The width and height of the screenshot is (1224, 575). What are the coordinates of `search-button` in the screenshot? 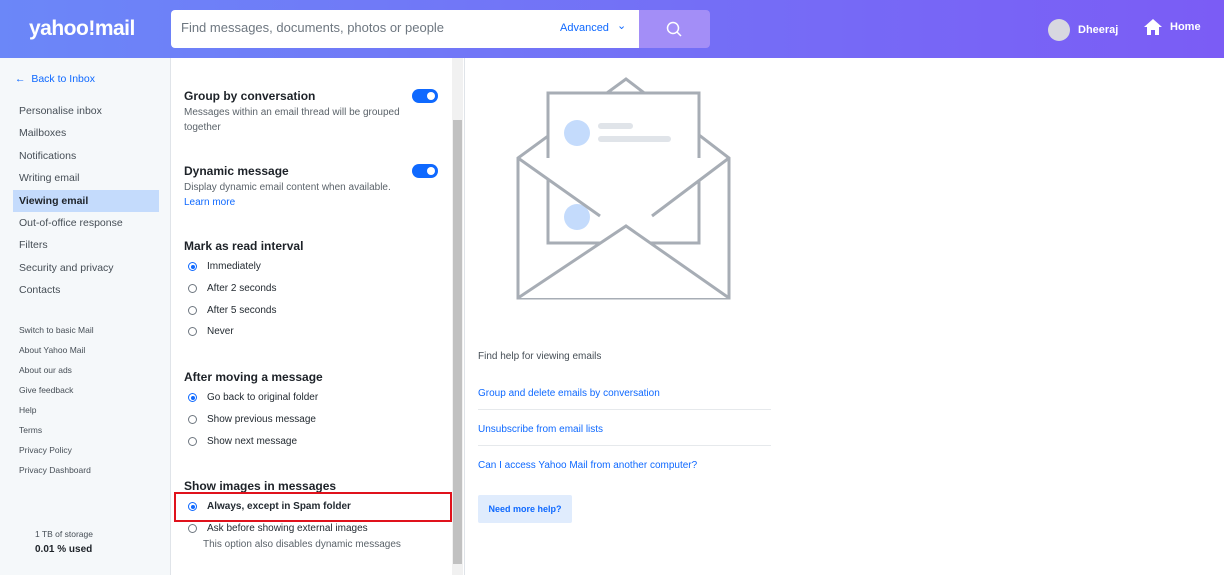 It's located at (674, 29).